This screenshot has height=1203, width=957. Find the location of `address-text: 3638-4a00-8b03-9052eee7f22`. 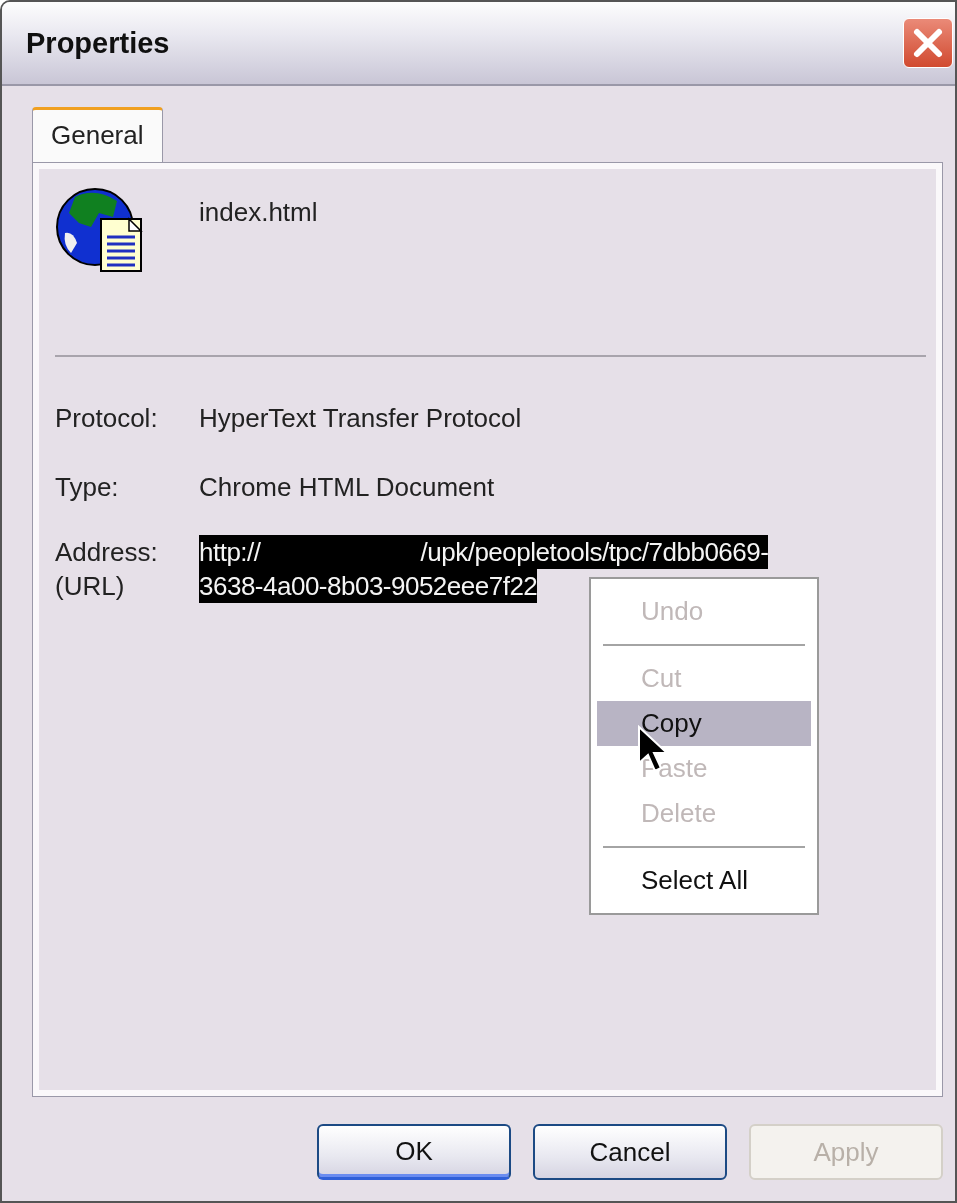

address-text: 3638-4a00-8b03-9052eee7f22 is located at coordinates (368, 586).